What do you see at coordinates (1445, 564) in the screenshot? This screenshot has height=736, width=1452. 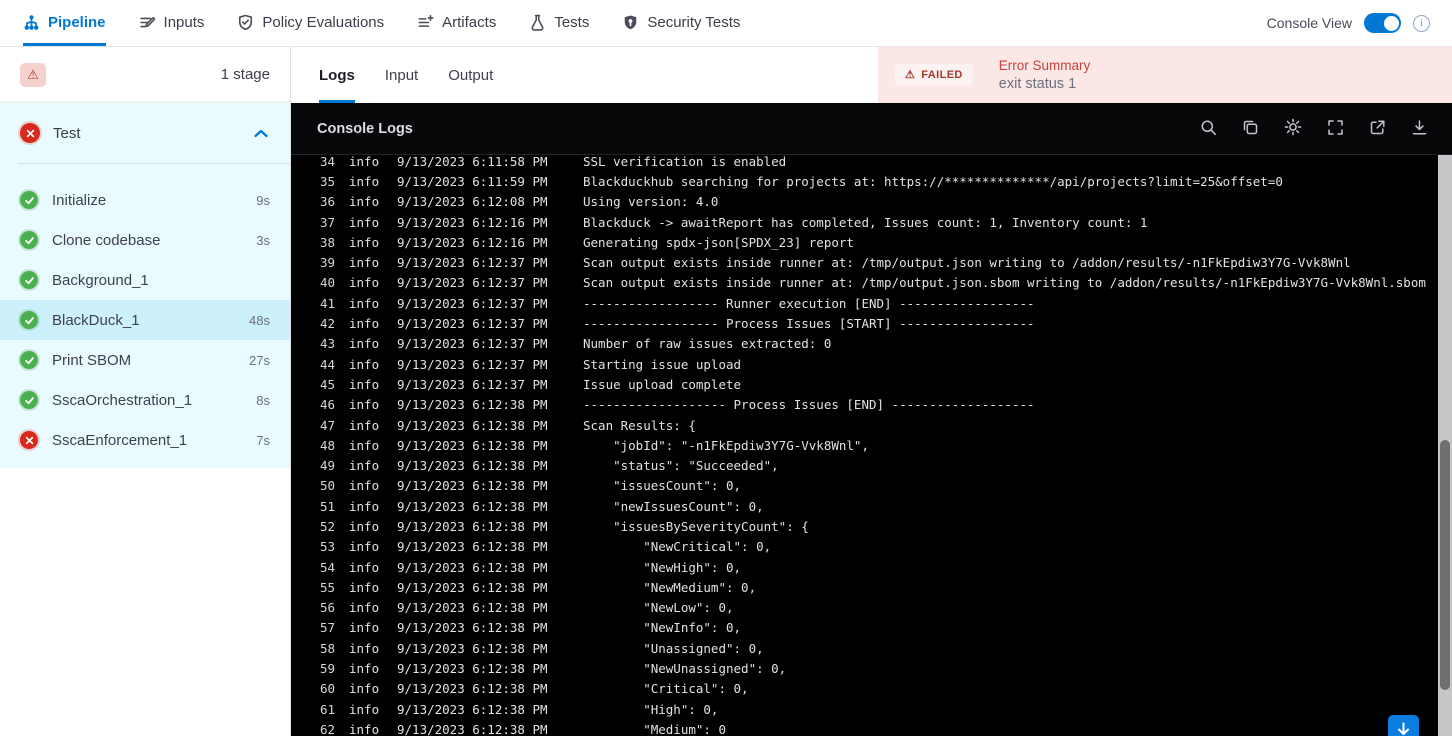 I see `console-scrollbar-thumb` at bounding box center [1445, 564].